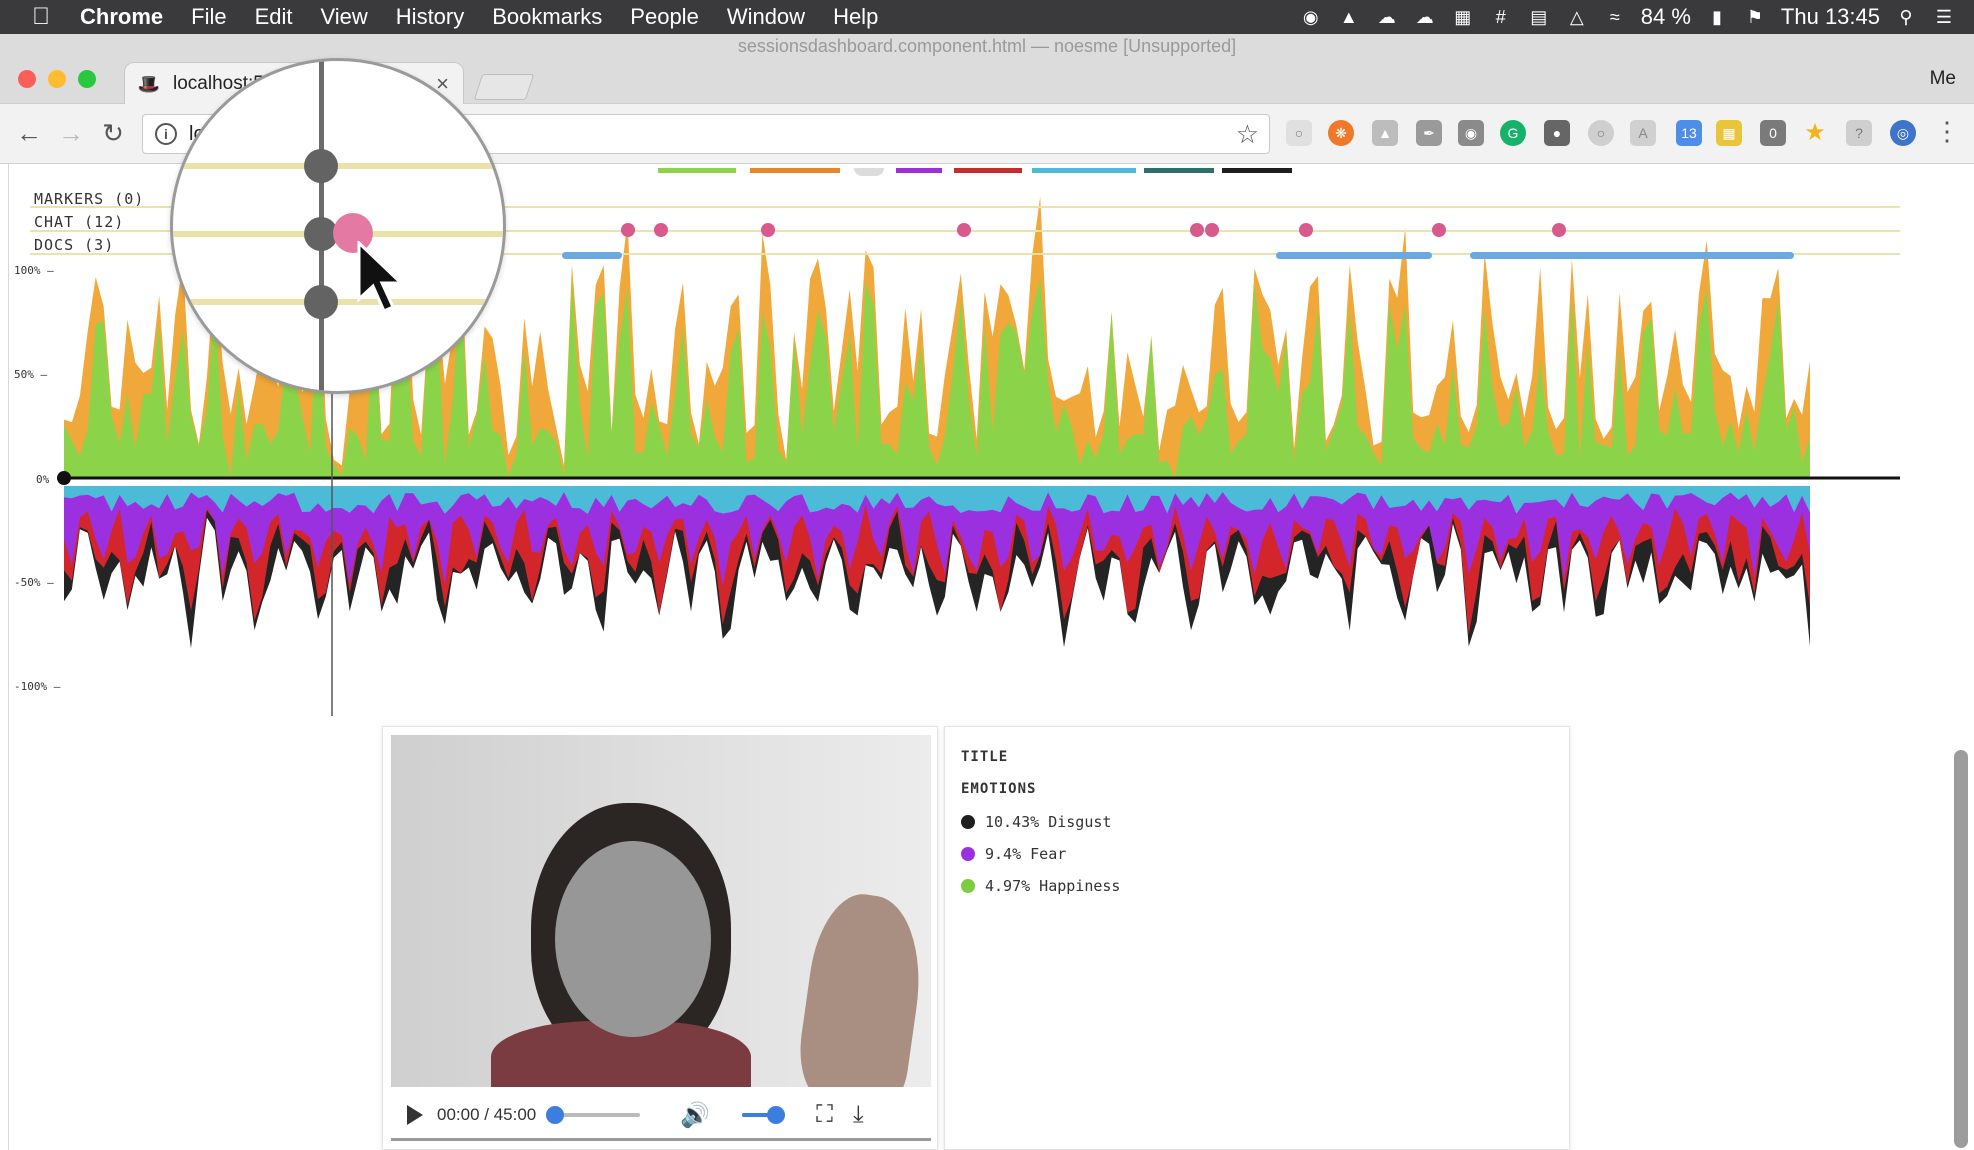 This screenshot has height=1150, width=1974. Describe the element at coordinates (547, 17) in the screenshot. I see `menu-bookmarks: Bookmarks` at that location.